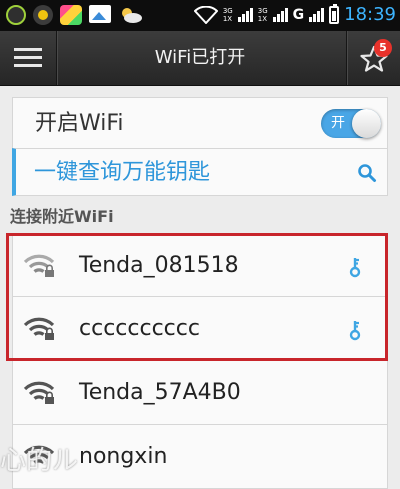 Image resolution: width=400 pixels, height=489 pixels. I want to click on title-bar: WiFi已打开 5, so click(200, 58).